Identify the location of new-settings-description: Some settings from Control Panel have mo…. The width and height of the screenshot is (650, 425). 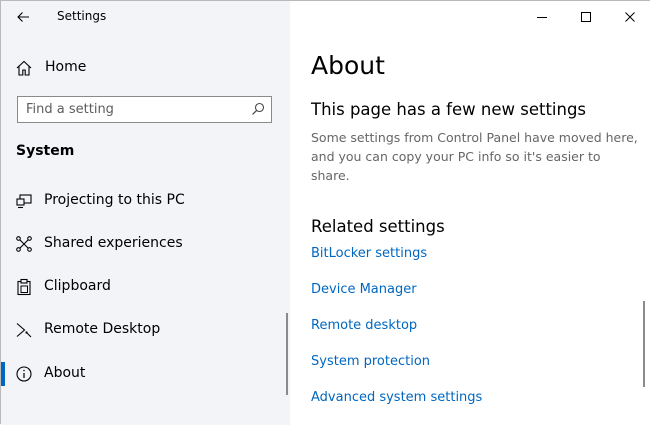
(474, 156).